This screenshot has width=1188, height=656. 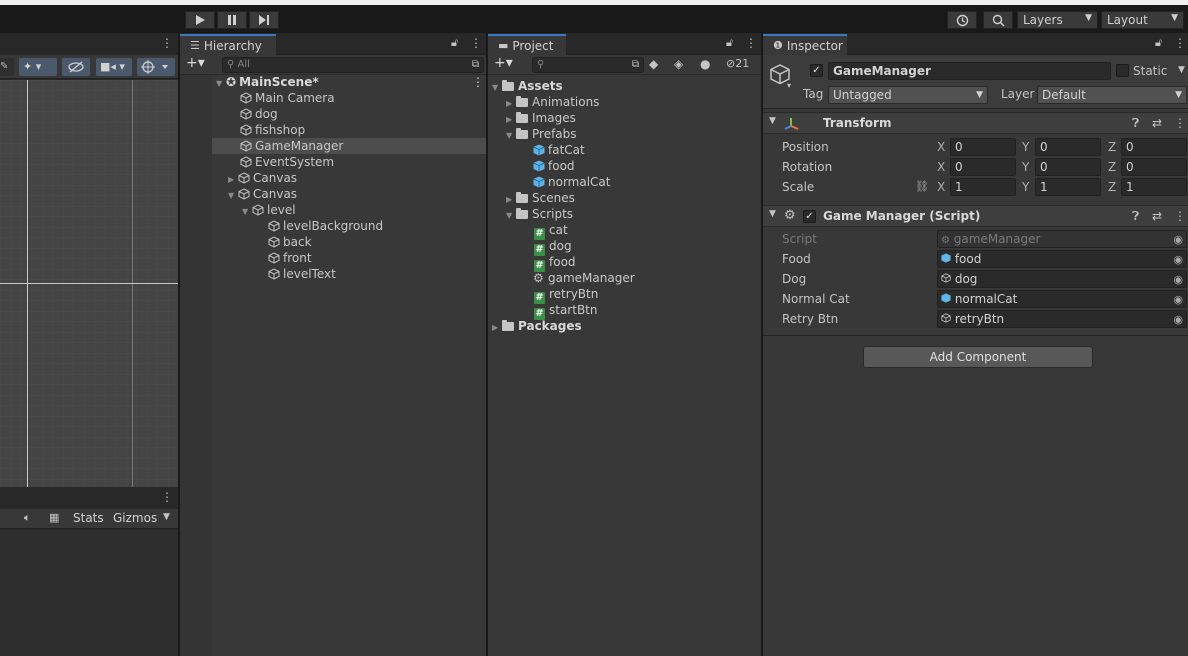 What do you see at coordinates (537, 326) in the screenshot?
I see `project-item: ▶ Packages` at bounding box center [537, 326].